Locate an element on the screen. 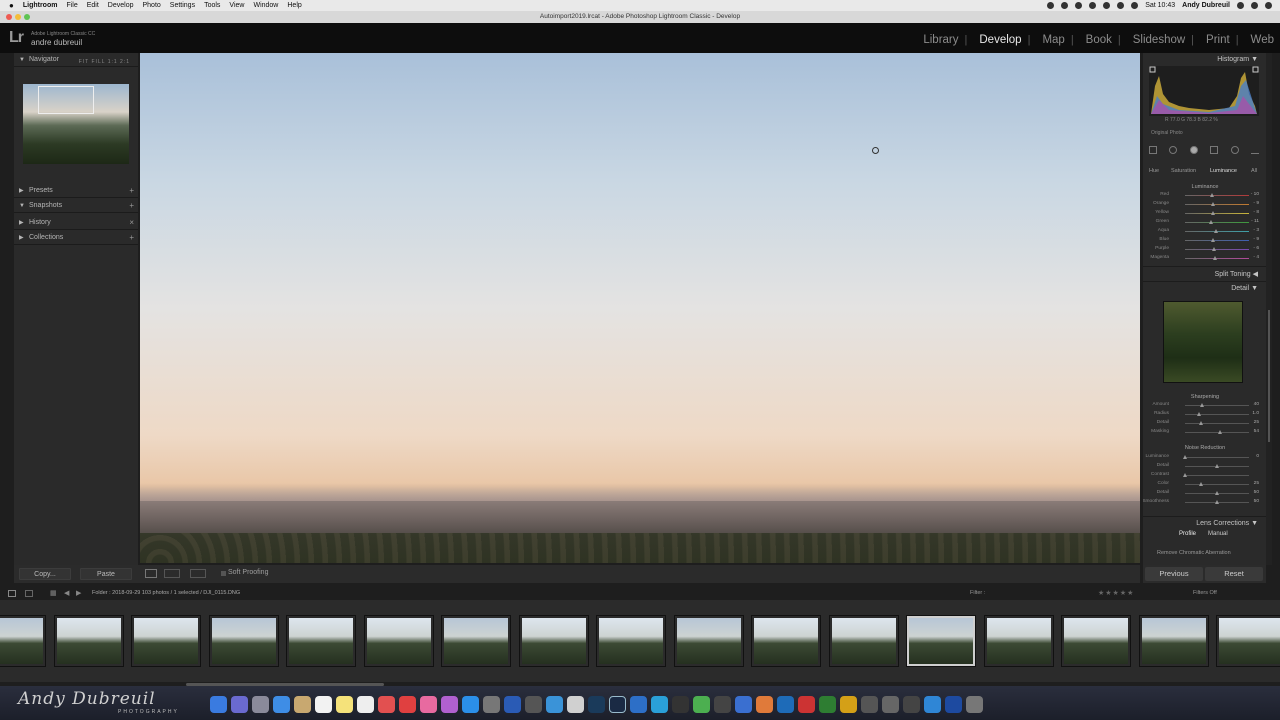 The height and width of the screenshot is (720, 1280). slider-row: Green - 11 is located at coordinates (1203, 222).